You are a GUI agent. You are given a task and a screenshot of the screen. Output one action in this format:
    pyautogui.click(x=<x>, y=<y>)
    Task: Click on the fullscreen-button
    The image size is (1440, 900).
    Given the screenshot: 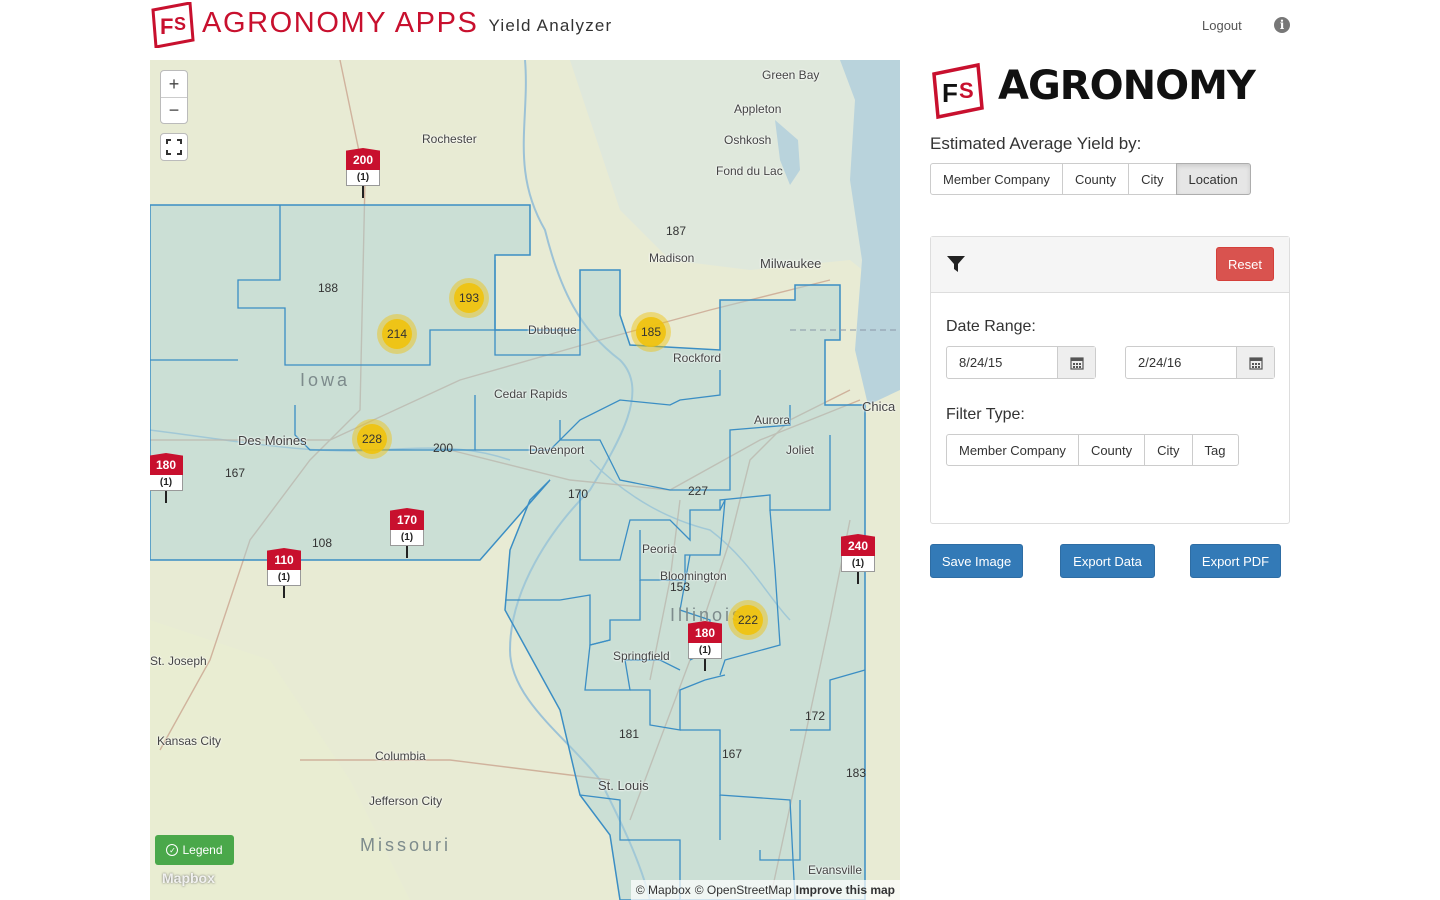 What is the action you would take?
    pyautogui.click(x=174, y=147)
    